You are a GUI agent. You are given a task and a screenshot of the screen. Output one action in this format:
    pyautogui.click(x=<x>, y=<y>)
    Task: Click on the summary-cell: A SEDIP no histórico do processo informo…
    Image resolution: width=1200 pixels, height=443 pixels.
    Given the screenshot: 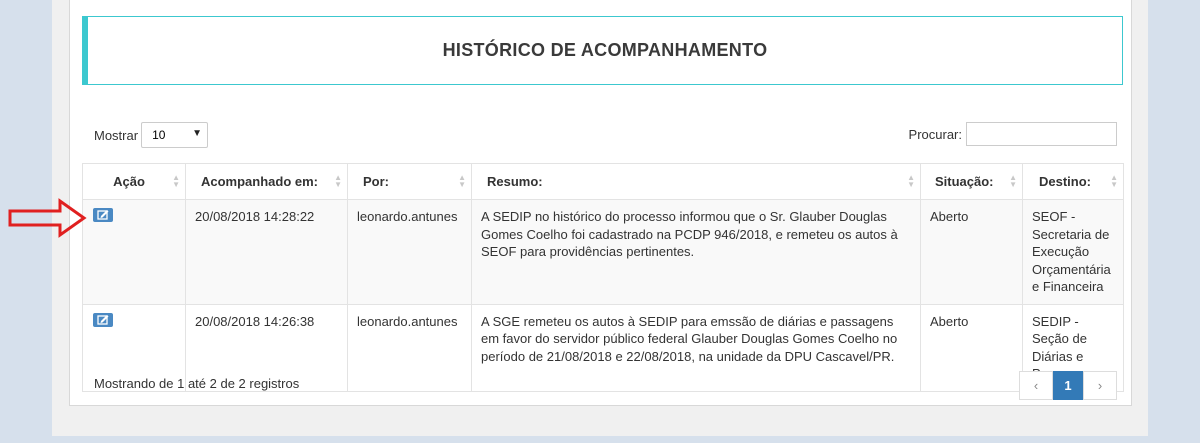 What is the action you would take?
    pyautogui.click(x=696, y=252)
    